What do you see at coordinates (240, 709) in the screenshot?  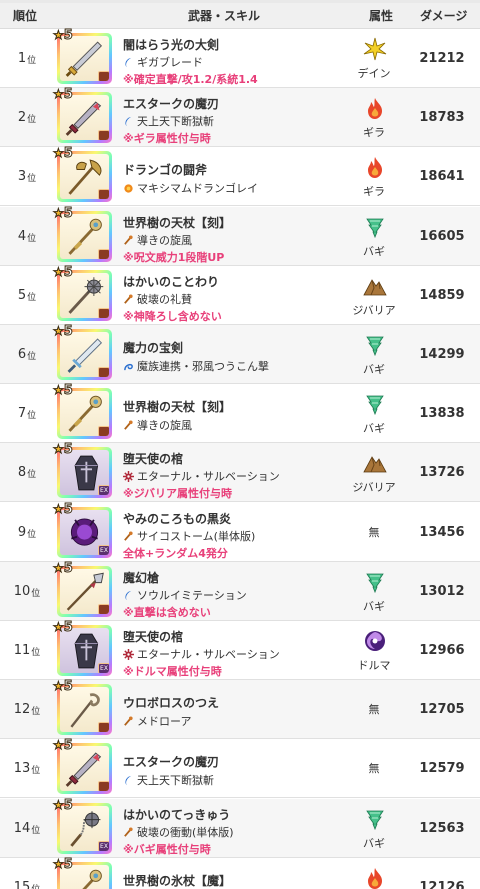 I see `table-row: 12 位 ★5 ウロボロスのつえ メドローア 無 12705` at bounding box center [240, 709].